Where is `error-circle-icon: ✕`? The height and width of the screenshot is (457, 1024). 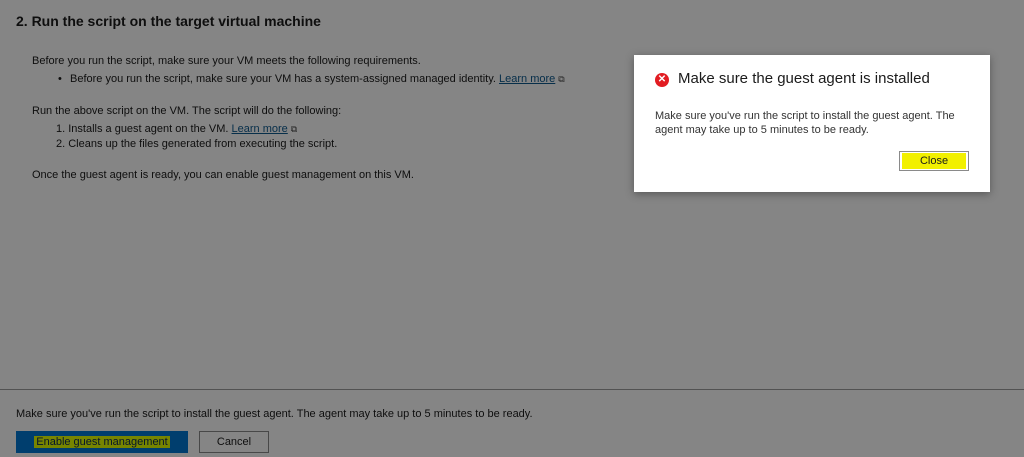 error-circle-icon: ✕ is located at coordinates (662, 80).